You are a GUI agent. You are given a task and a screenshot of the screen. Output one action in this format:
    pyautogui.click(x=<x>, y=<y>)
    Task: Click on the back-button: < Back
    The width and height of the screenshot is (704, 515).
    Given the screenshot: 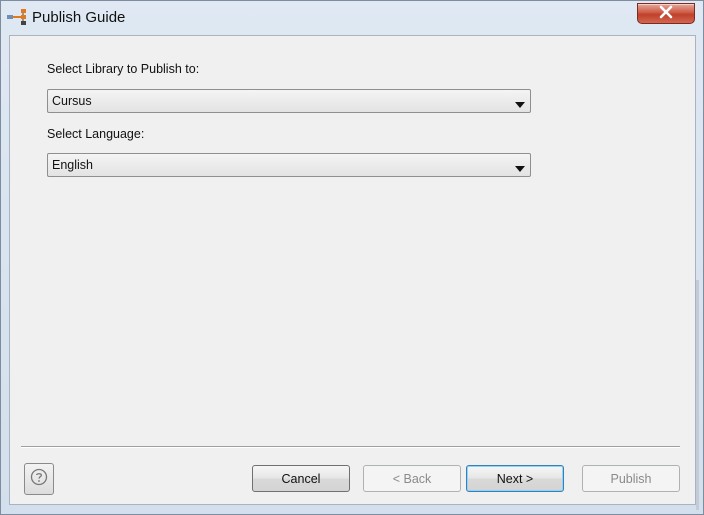 What is the action you would take?
    pyautogui.click(x=412, y=478)
    